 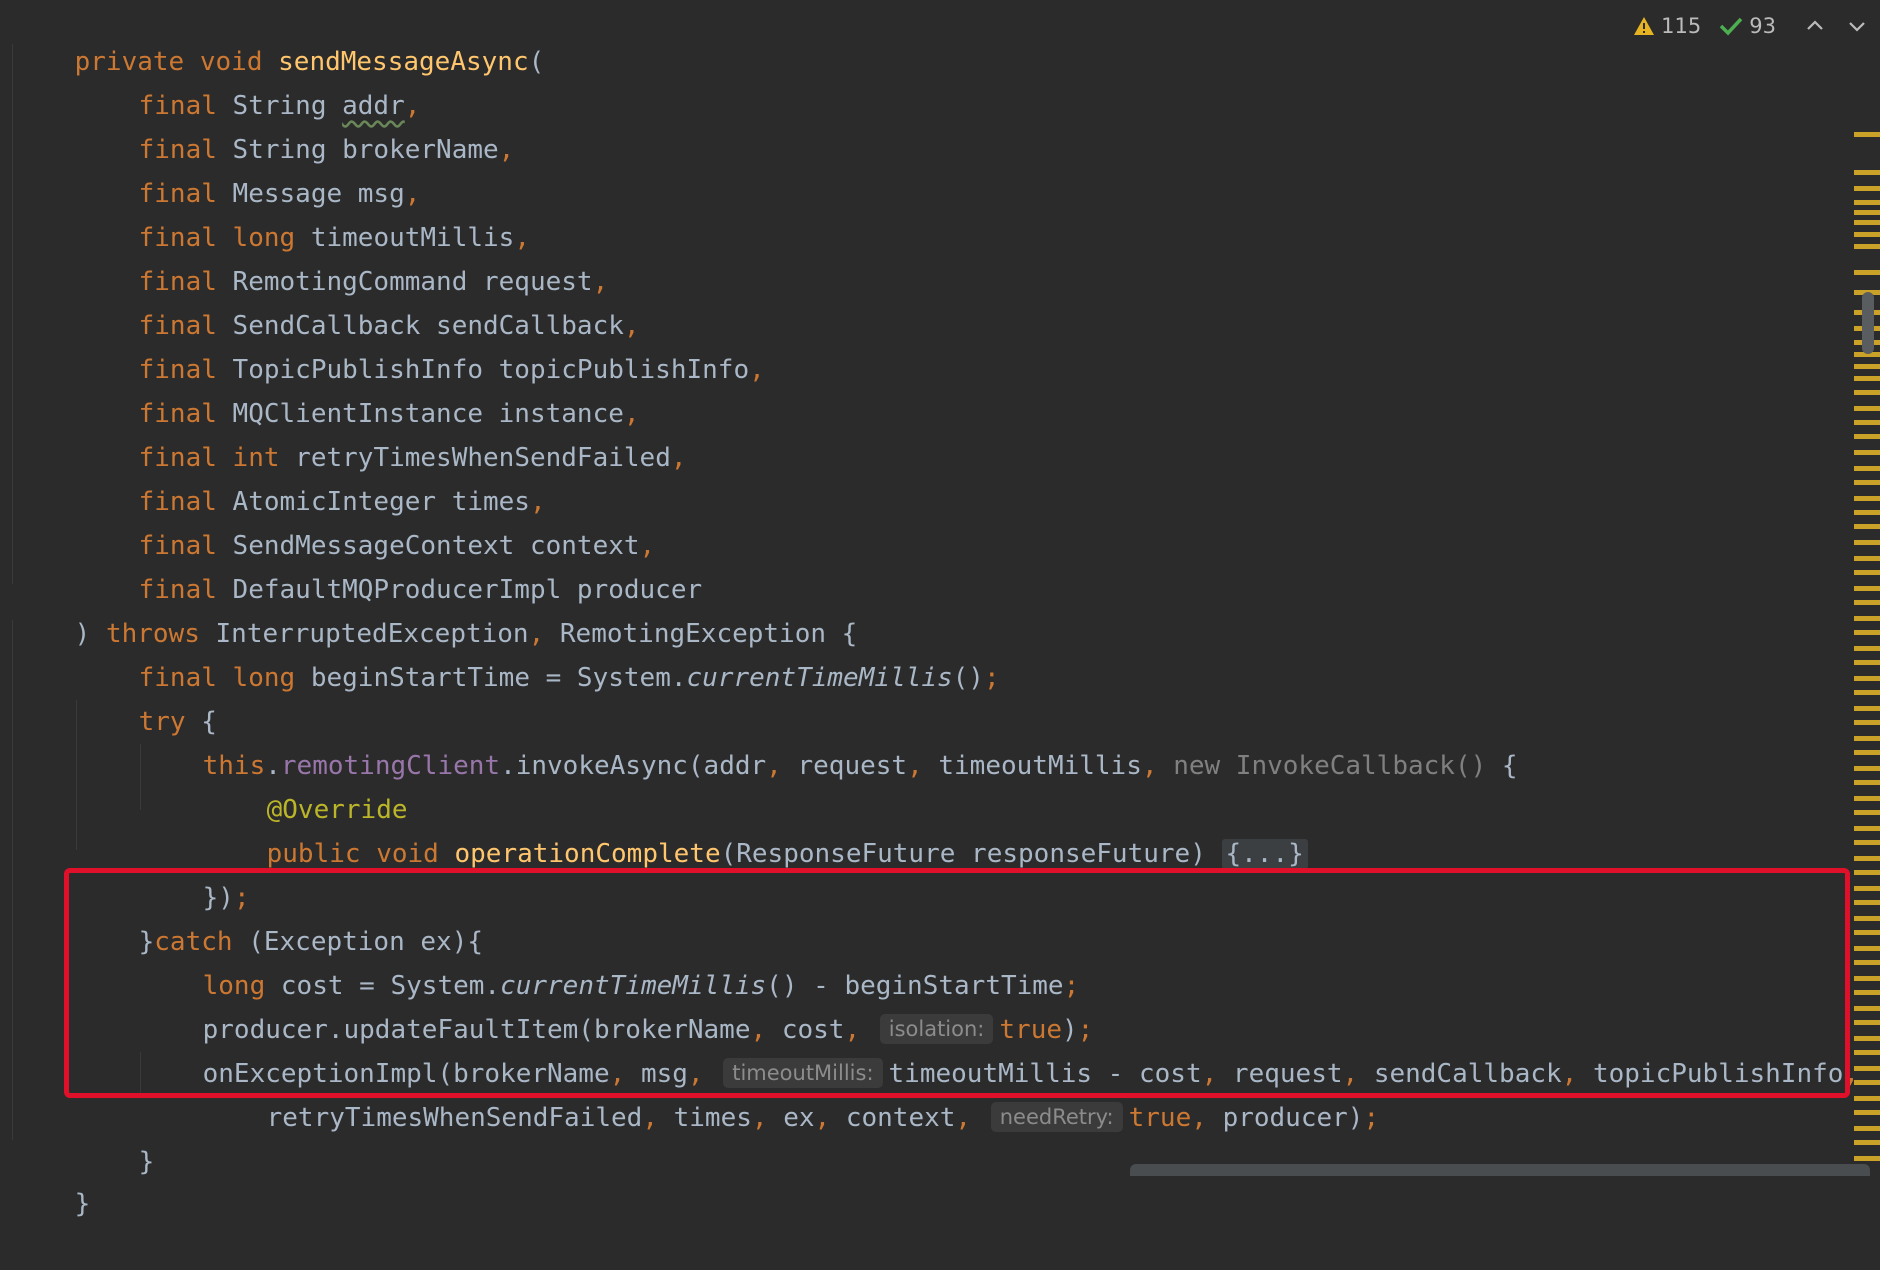 I want to click on code-token: ,, so click(x=1157, y=766).